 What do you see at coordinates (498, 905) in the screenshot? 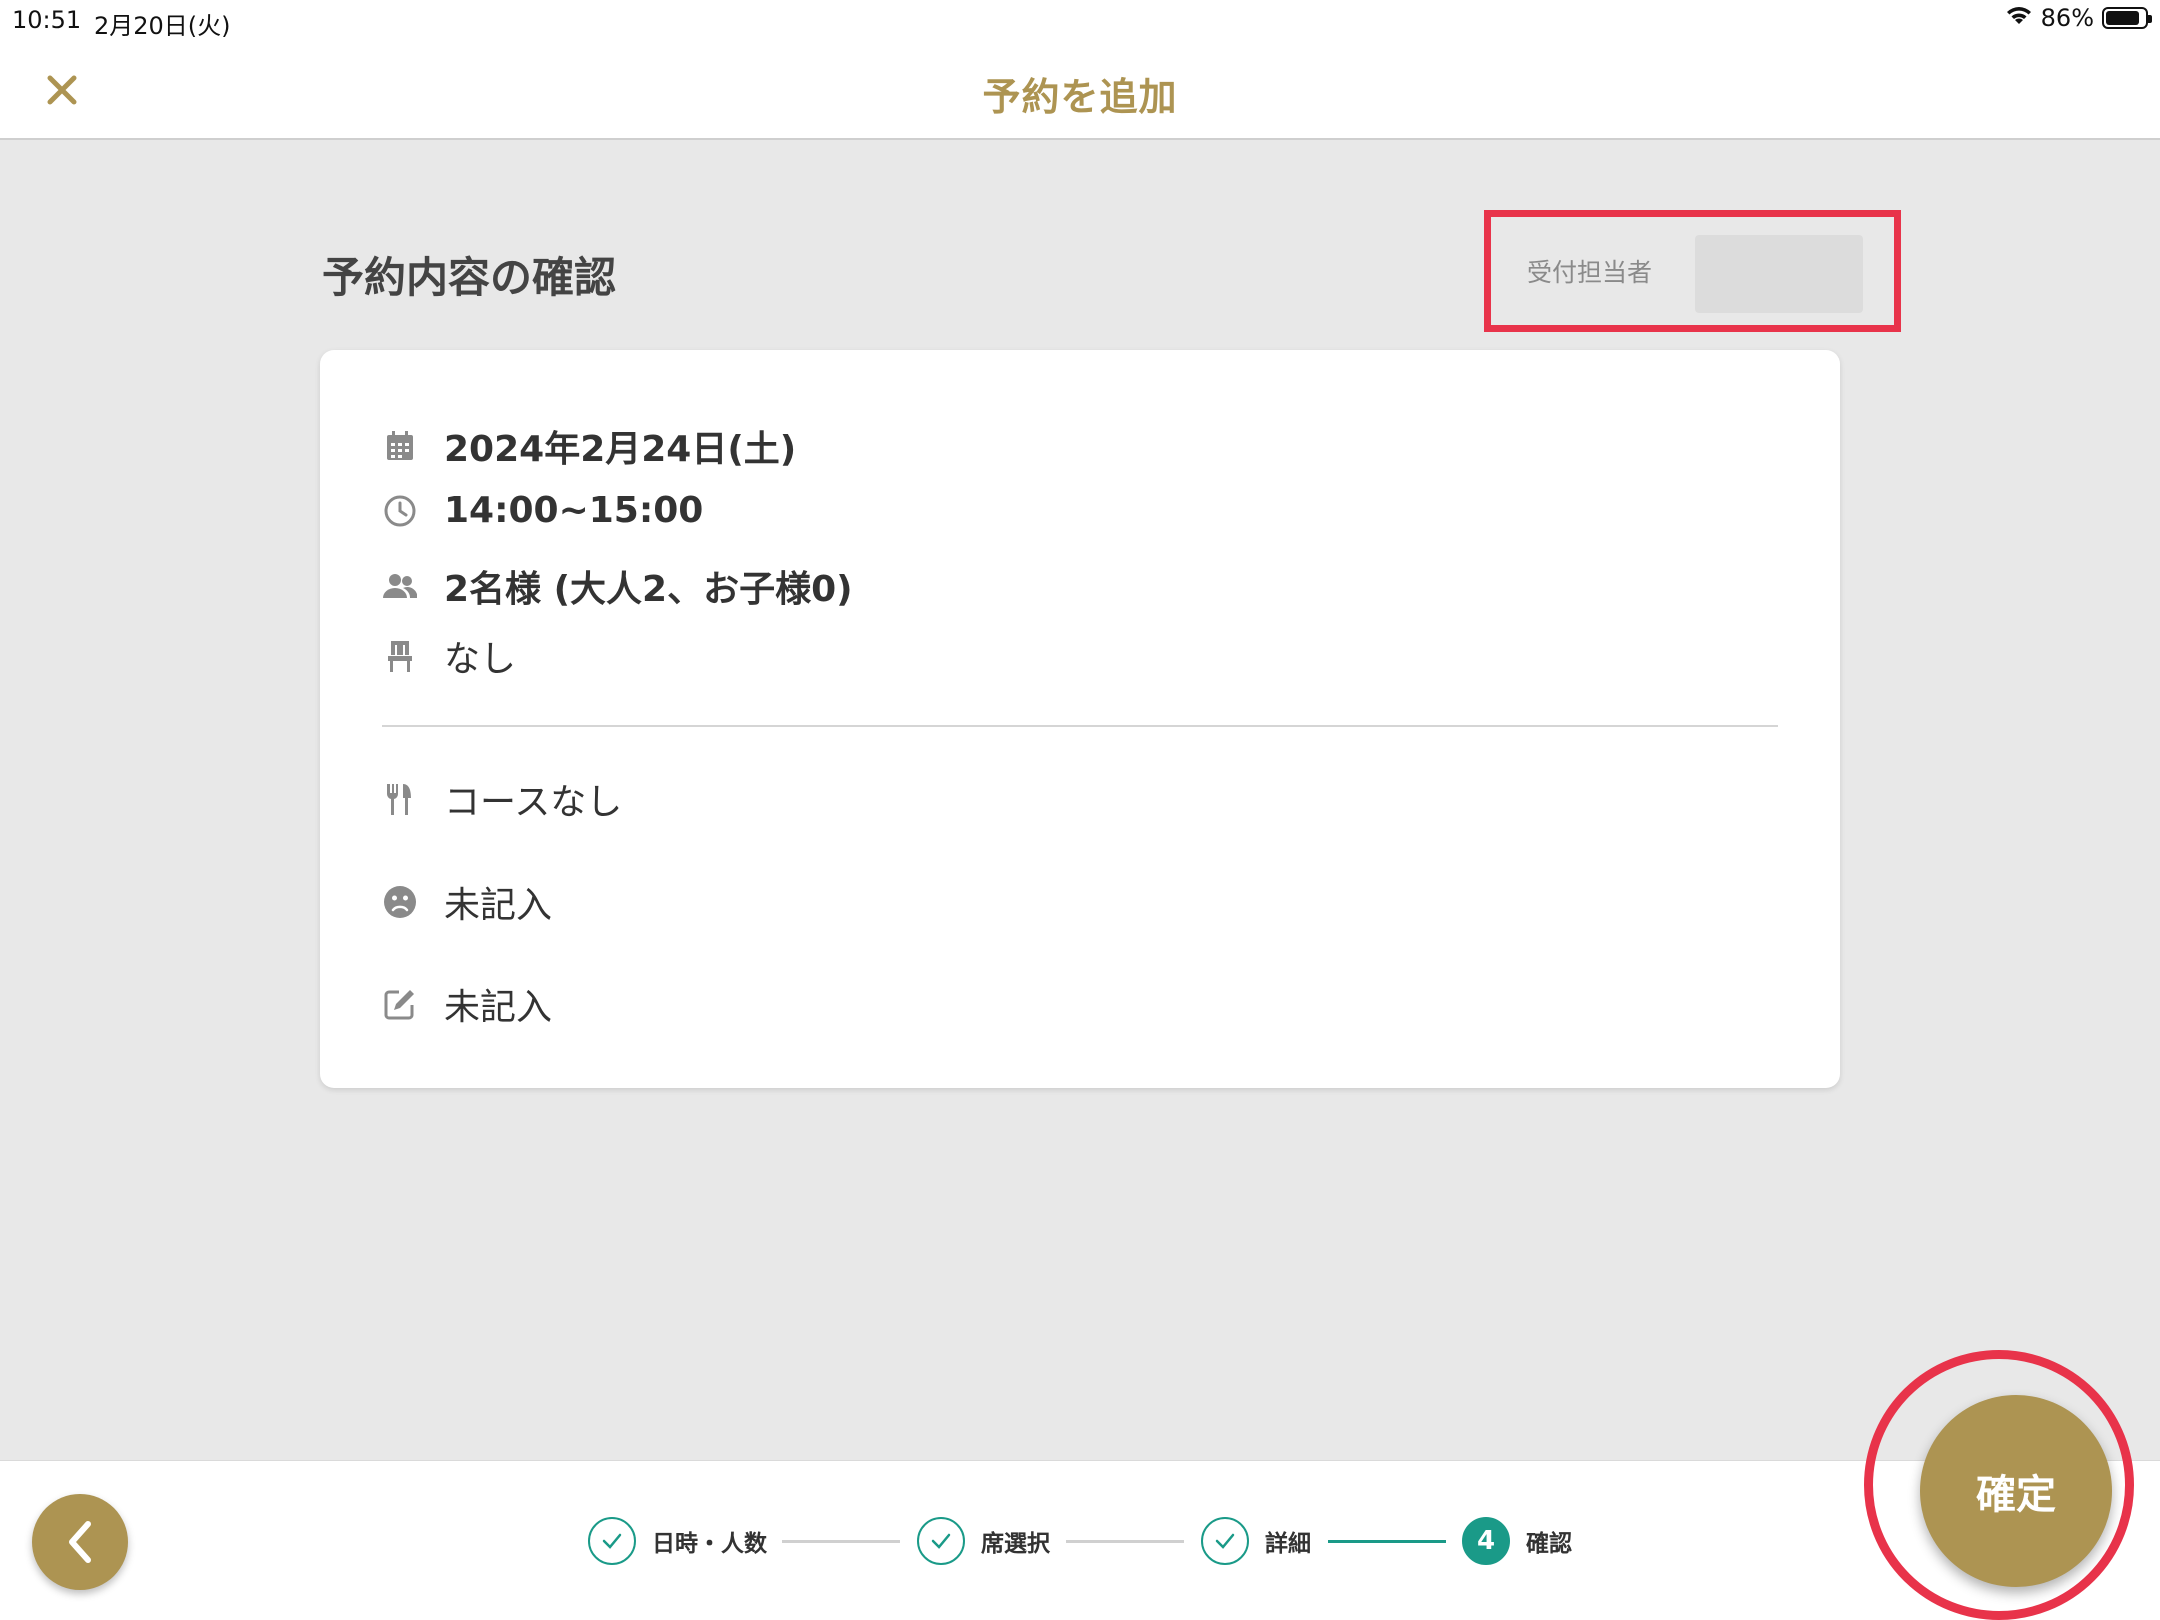
I see `allergy-value: 未記入` at bounding box center [498, 905].